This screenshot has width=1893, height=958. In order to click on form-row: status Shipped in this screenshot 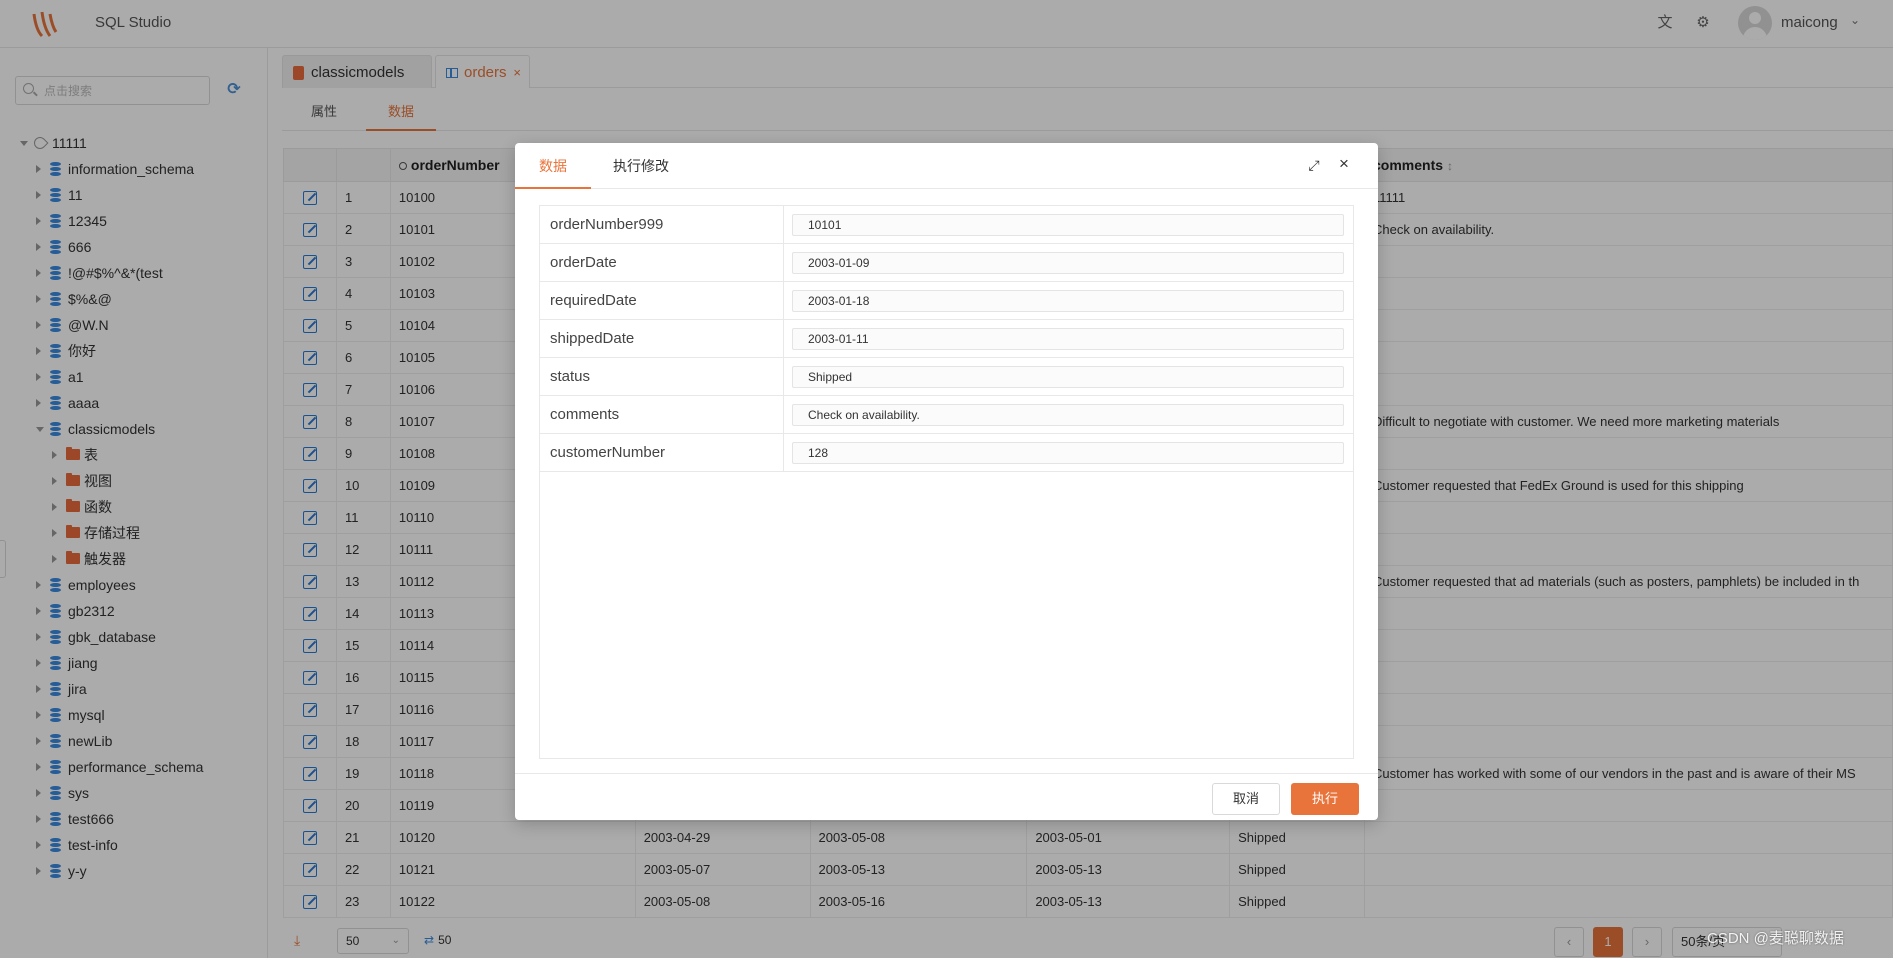, I will do `click(946, 377)`.